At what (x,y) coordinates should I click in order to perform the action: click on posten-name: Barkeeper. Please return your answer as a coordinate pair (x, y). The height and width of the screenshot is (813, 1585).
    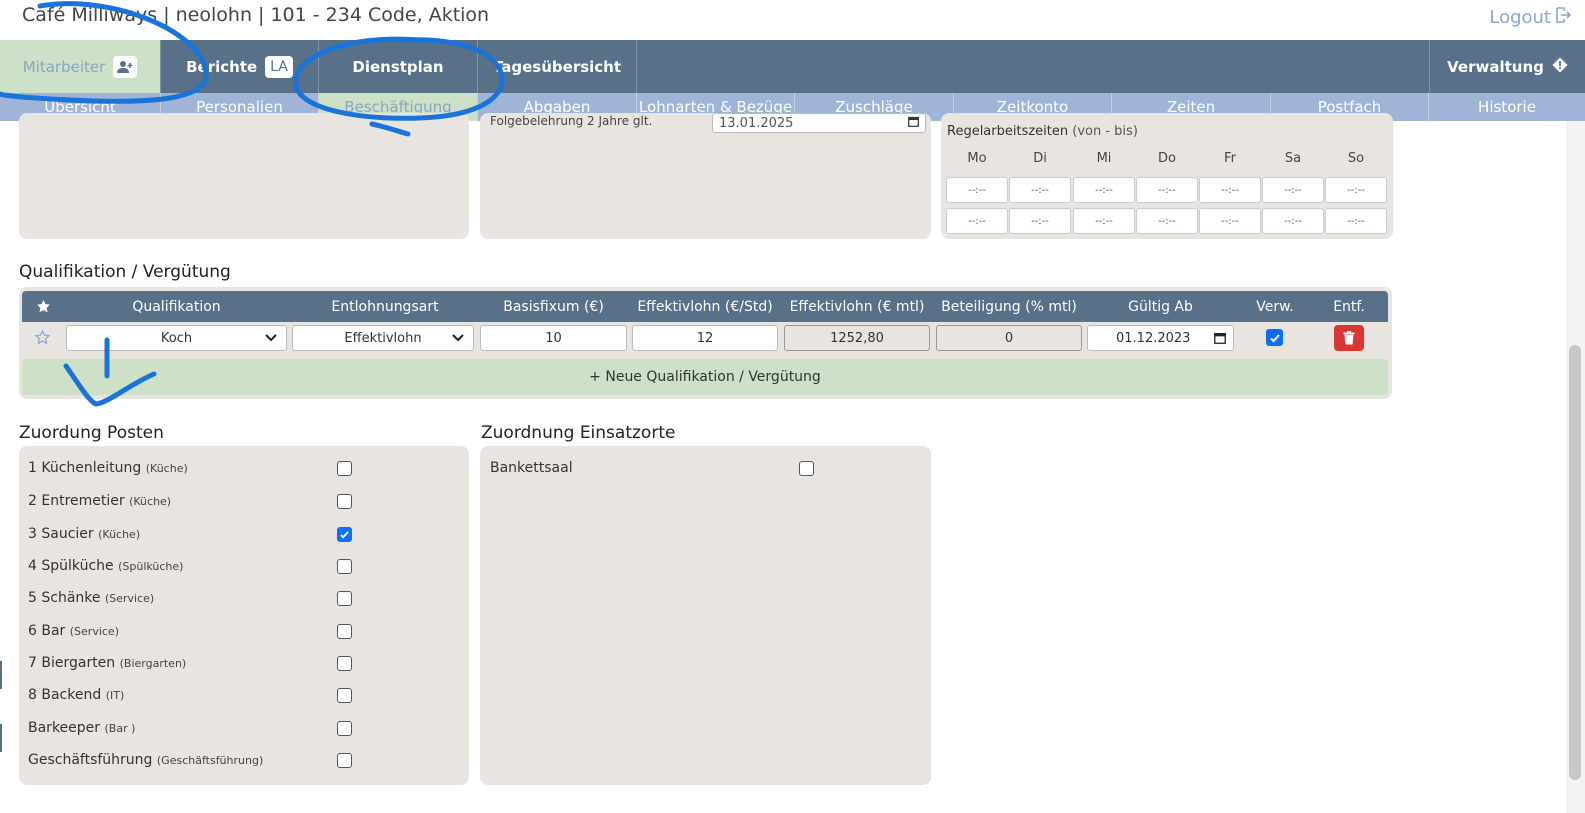
    Looking at the image, I should click on (64, 728).